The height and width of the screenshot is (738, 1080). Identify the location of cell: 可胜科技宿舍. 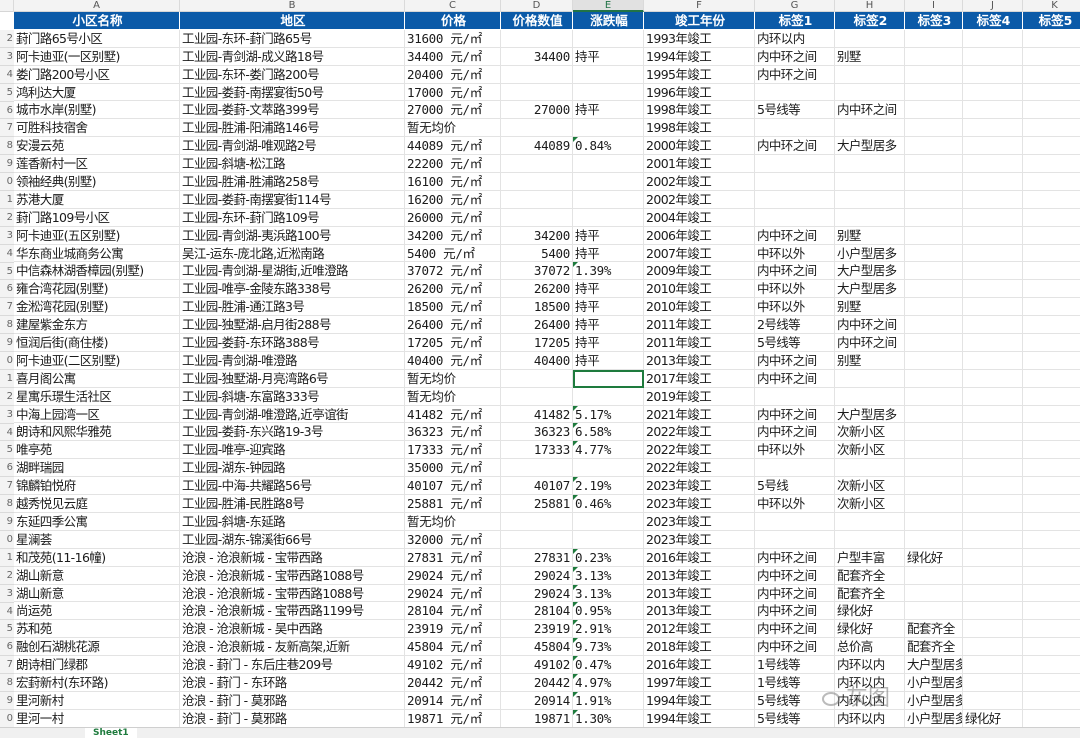
(97, 128).